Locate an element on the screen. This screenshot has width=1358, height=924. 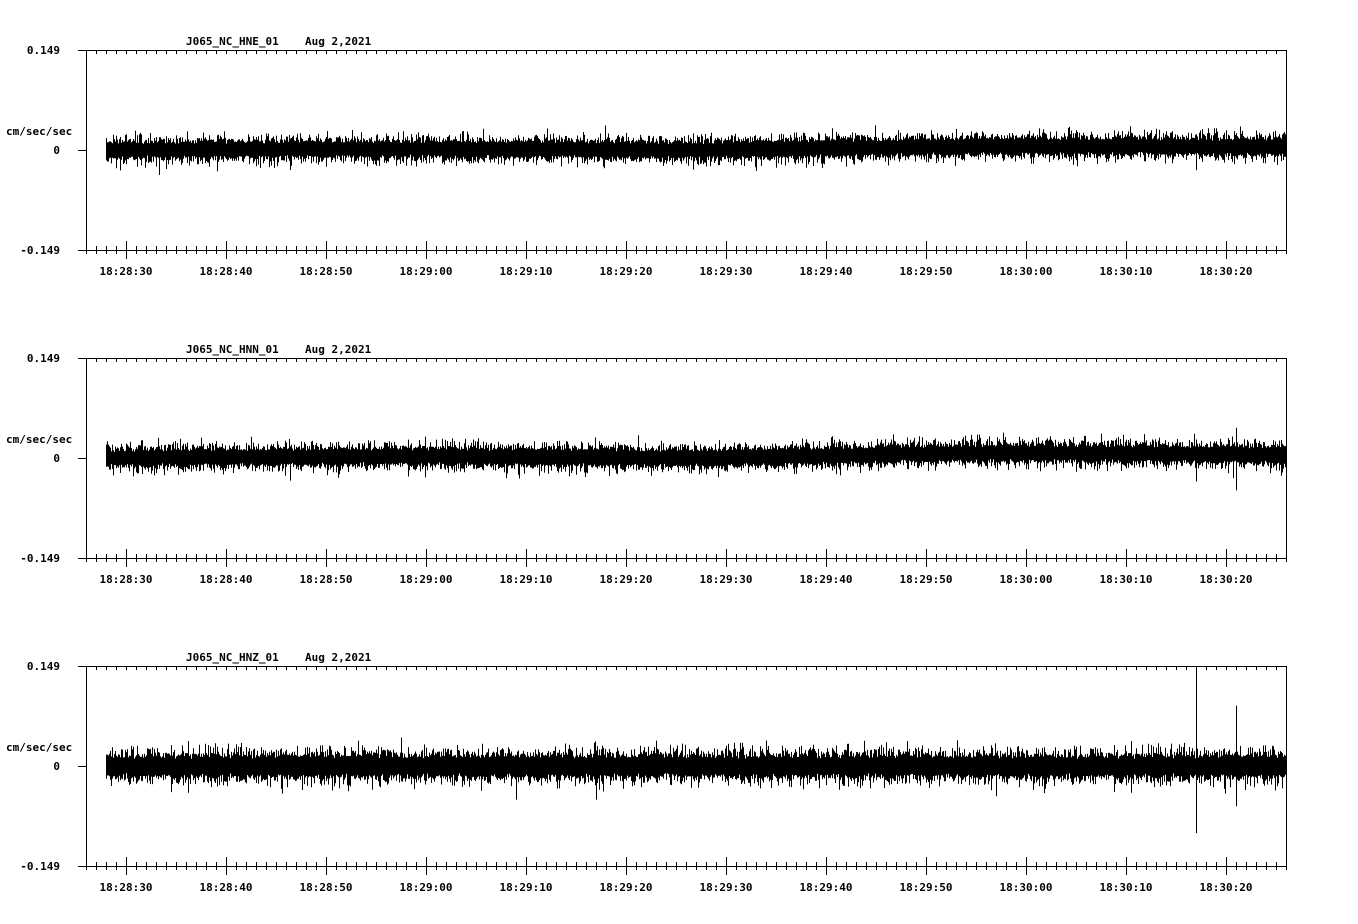
station-title: J065_NC_HNN_01 is located at coordinates (232, 349).